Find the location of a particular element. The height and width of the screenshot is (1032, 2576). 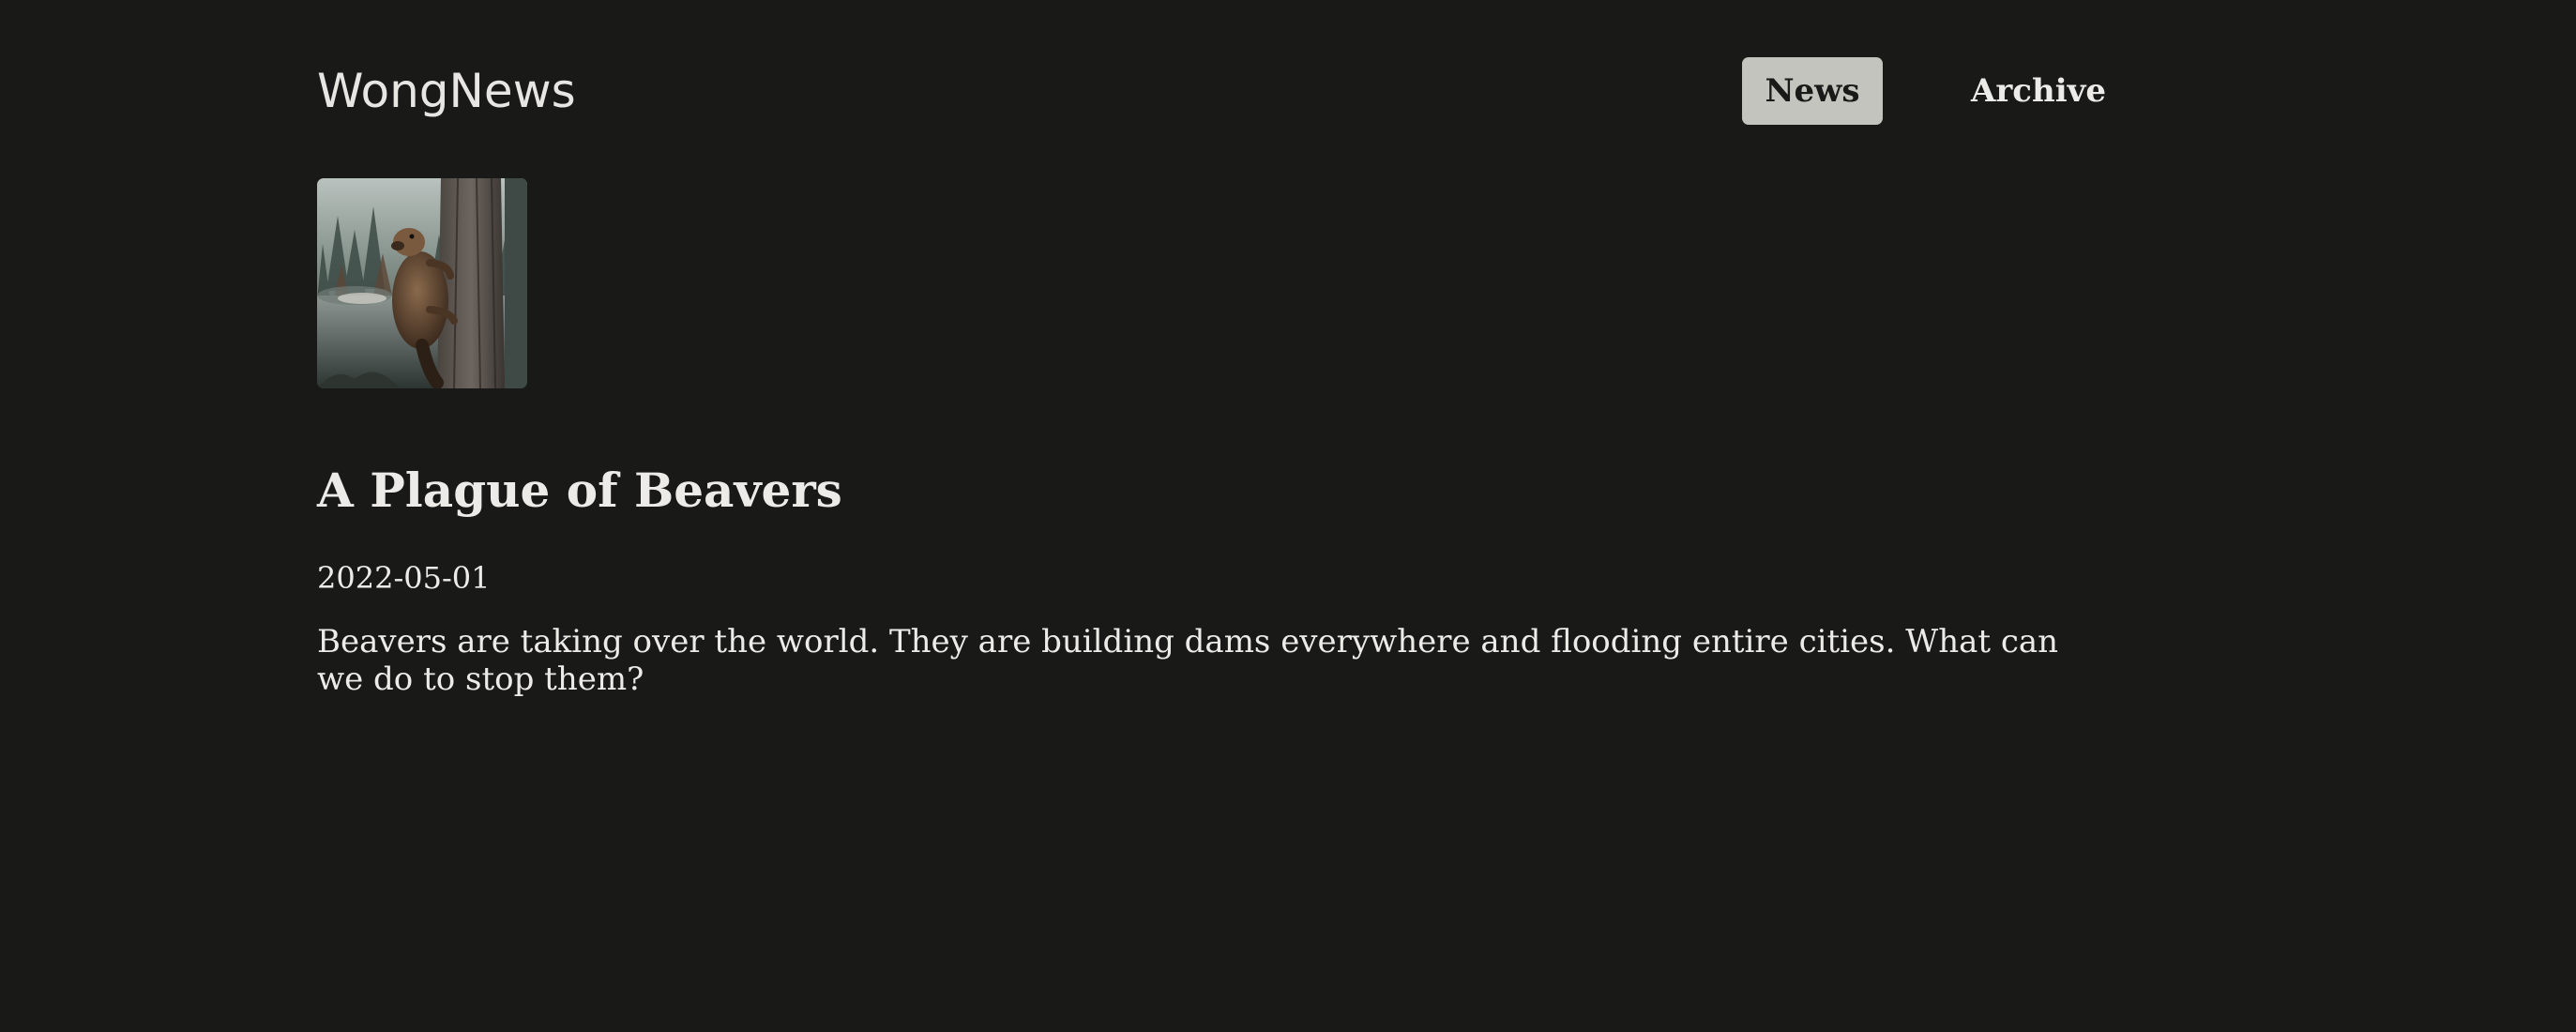

post-title: A Plague of Beavers is located at coordinates (580, 491).